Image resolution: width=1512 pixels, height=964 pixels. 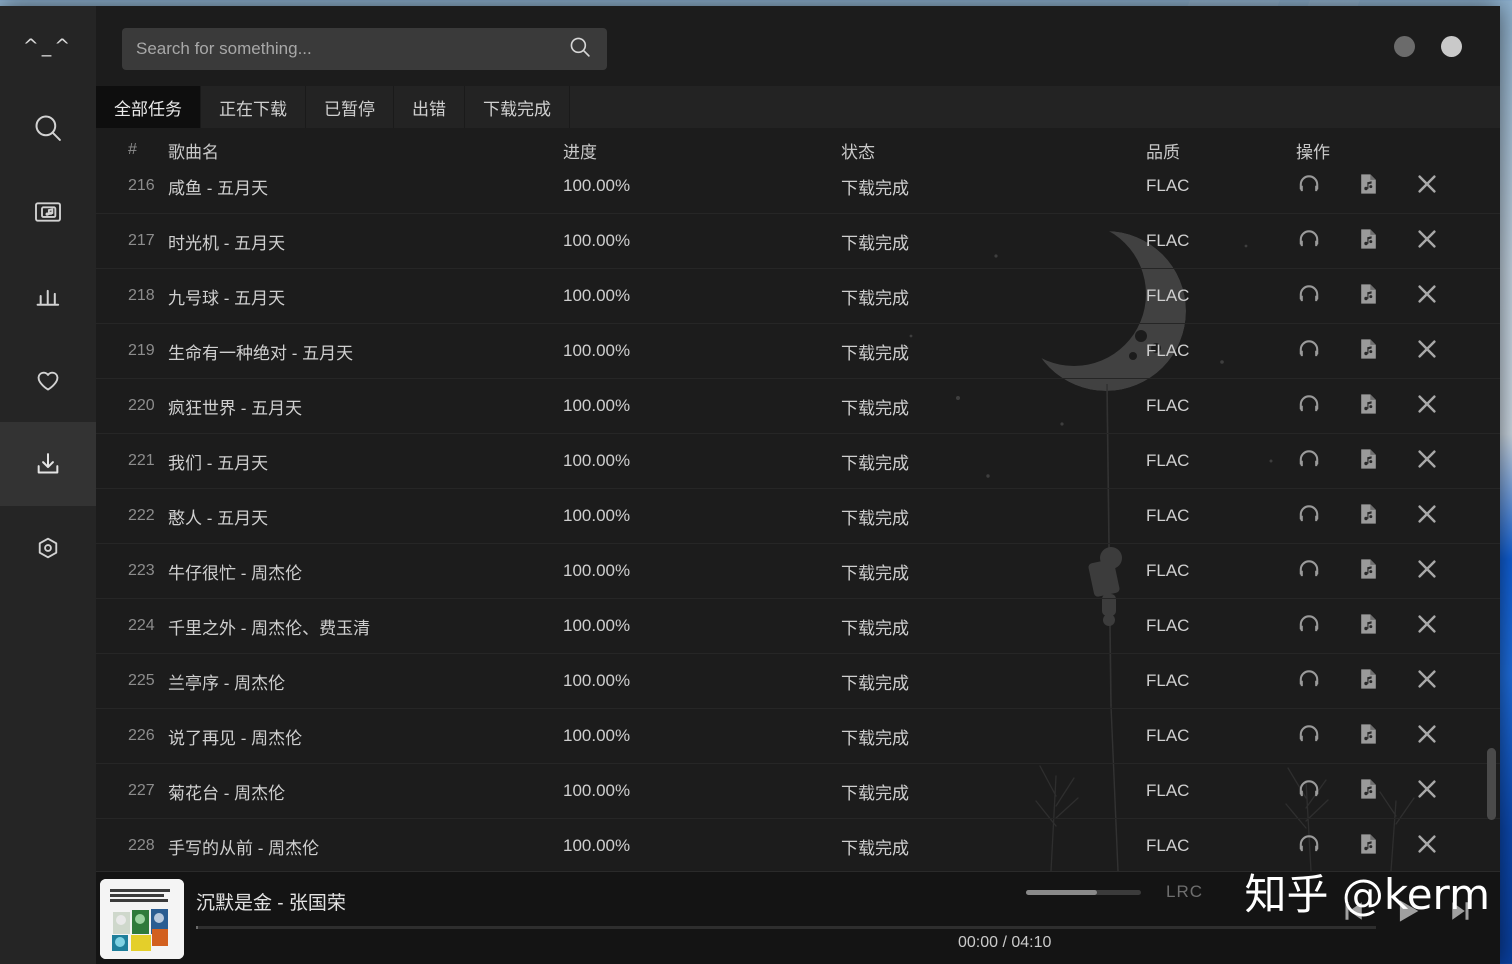 What do you see at coordinates (141, 350) in the screenshot?
I see `row-index: 219` at bounding box center [141, 350].